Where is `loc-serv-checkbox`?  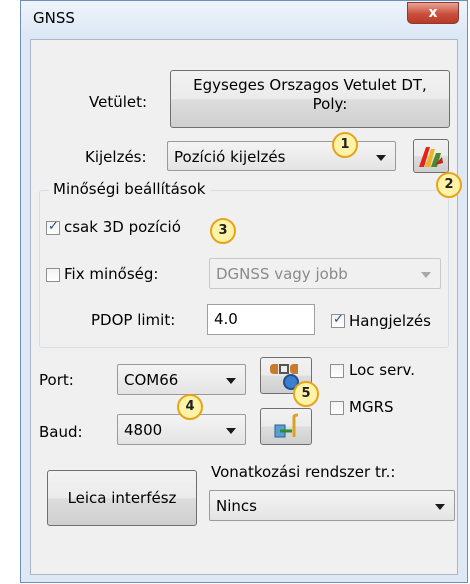
loc-serv-checkbox is located at coordinates (337, 371).